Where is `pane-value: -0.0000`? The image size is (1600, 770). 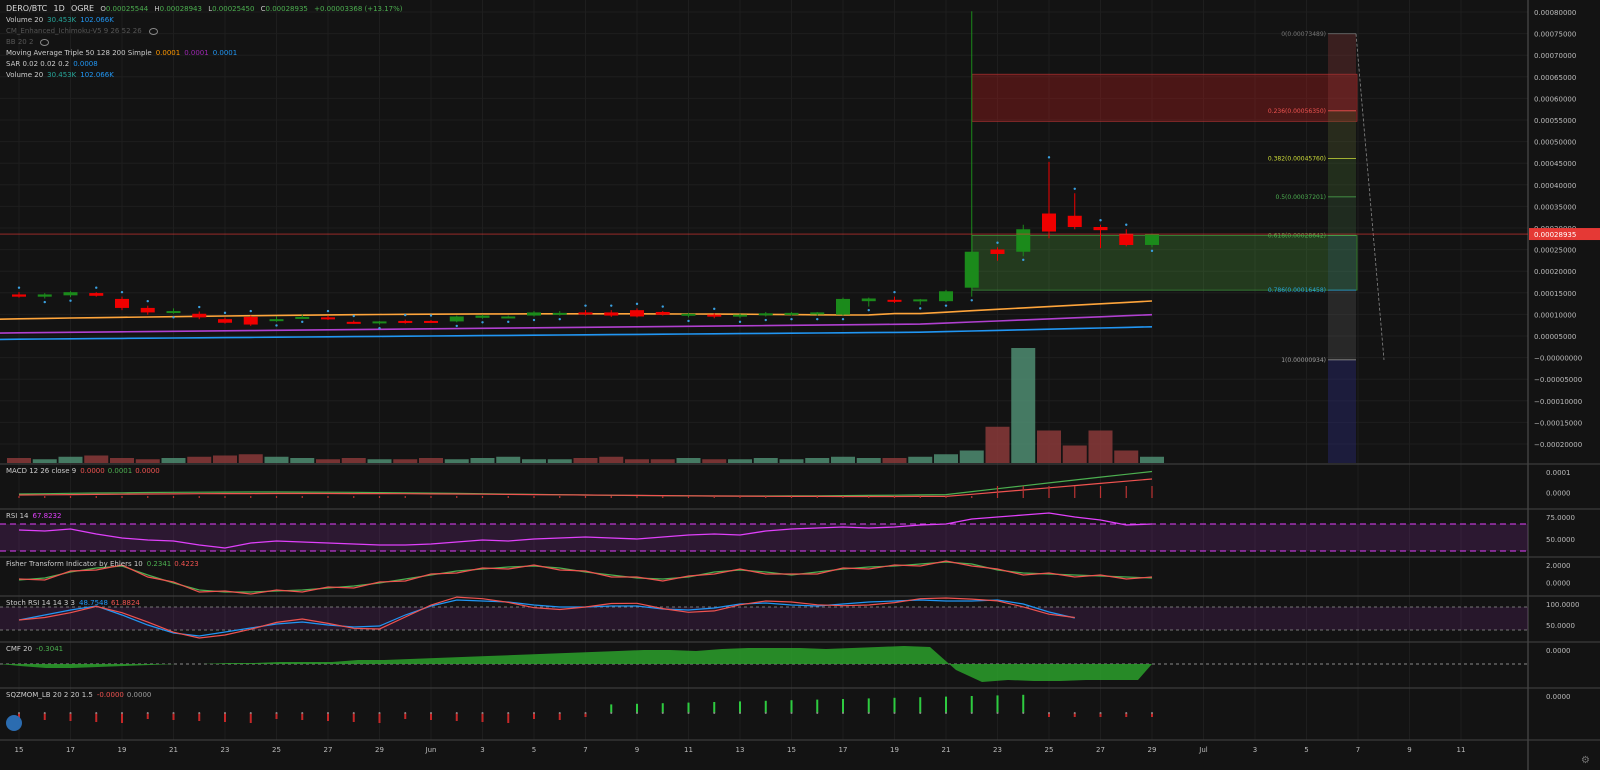
pane-value: -0.0000 is located at coordinates (110, 695).